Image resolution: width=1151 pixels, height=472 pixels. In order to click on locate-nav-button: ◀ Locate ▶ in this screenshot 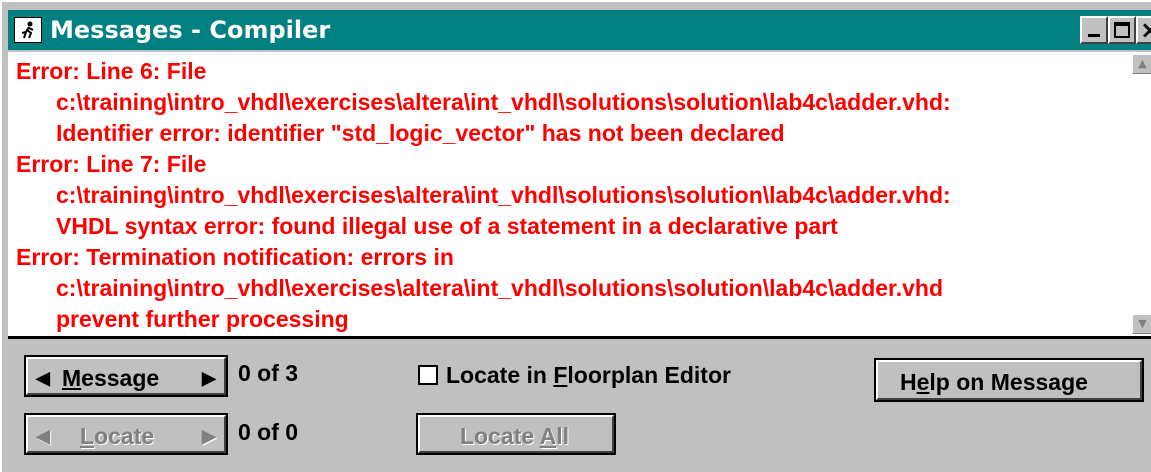, I will do `click(126, 434)`.